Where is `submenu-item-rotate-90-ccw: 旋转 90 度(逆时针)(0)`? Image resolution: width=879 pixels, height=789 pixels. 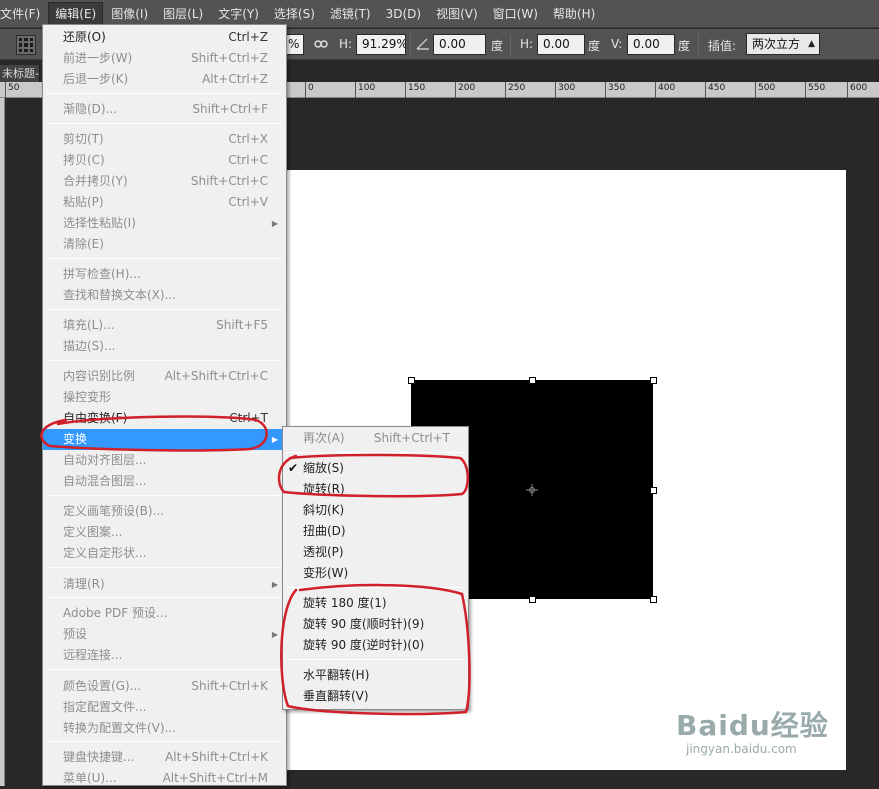
submenu-item-rotate-90-ccw: 旋转 90 度(逆时针)(0) is located at coordinates (375, 645).